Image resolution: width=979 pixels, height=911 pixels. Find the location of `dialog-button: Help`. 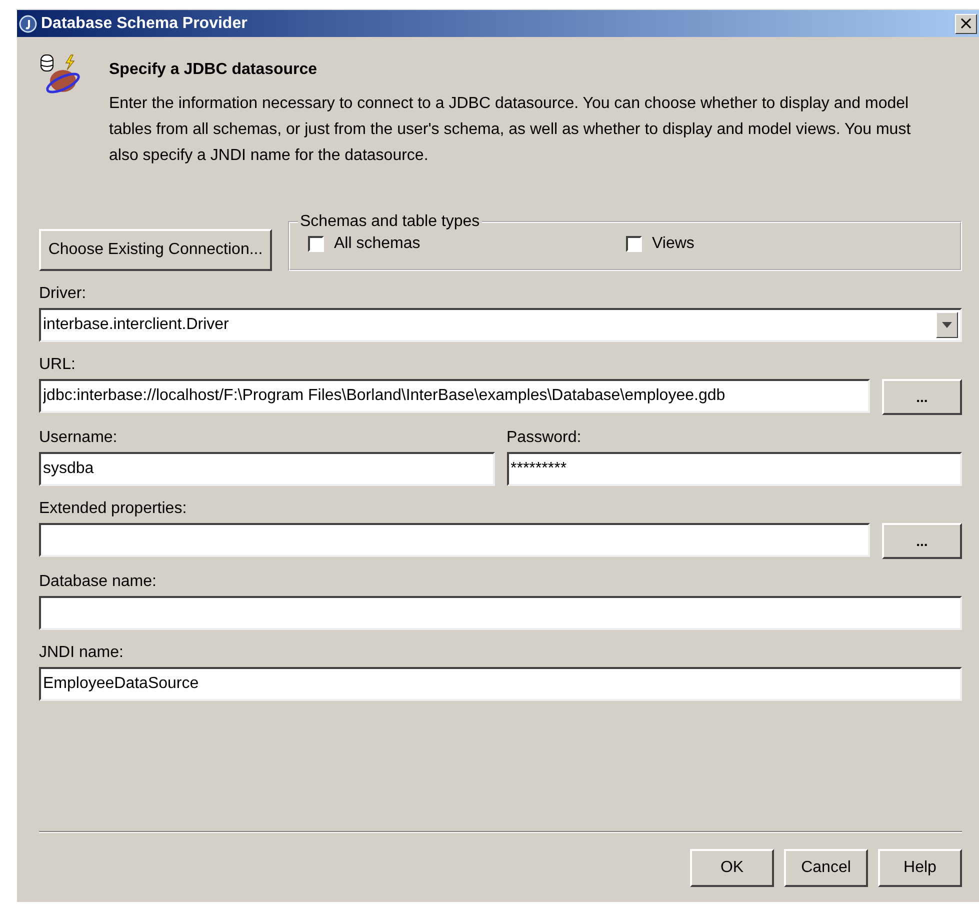

dialog-button: Help is located at coordinates (920, 868).